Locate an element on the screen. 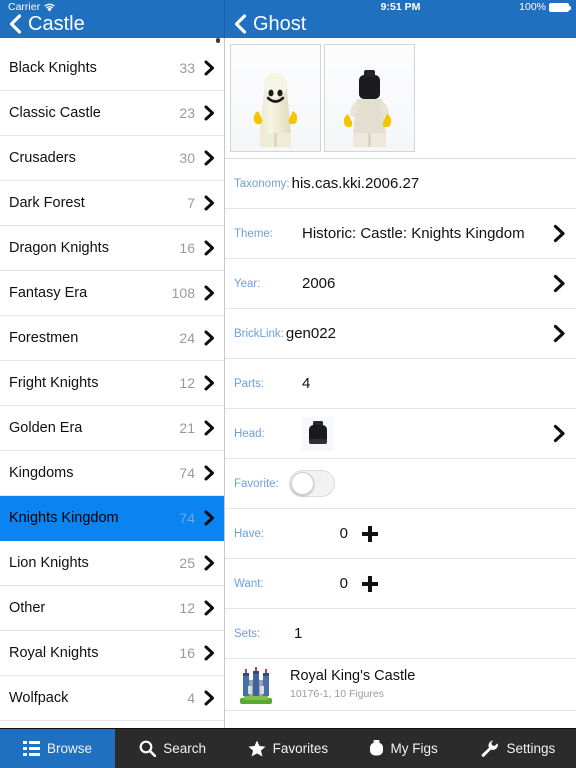 The width and height of the screenshot is (576, 768). tab-favorites: Favorites is located at coordinates (287, 748).